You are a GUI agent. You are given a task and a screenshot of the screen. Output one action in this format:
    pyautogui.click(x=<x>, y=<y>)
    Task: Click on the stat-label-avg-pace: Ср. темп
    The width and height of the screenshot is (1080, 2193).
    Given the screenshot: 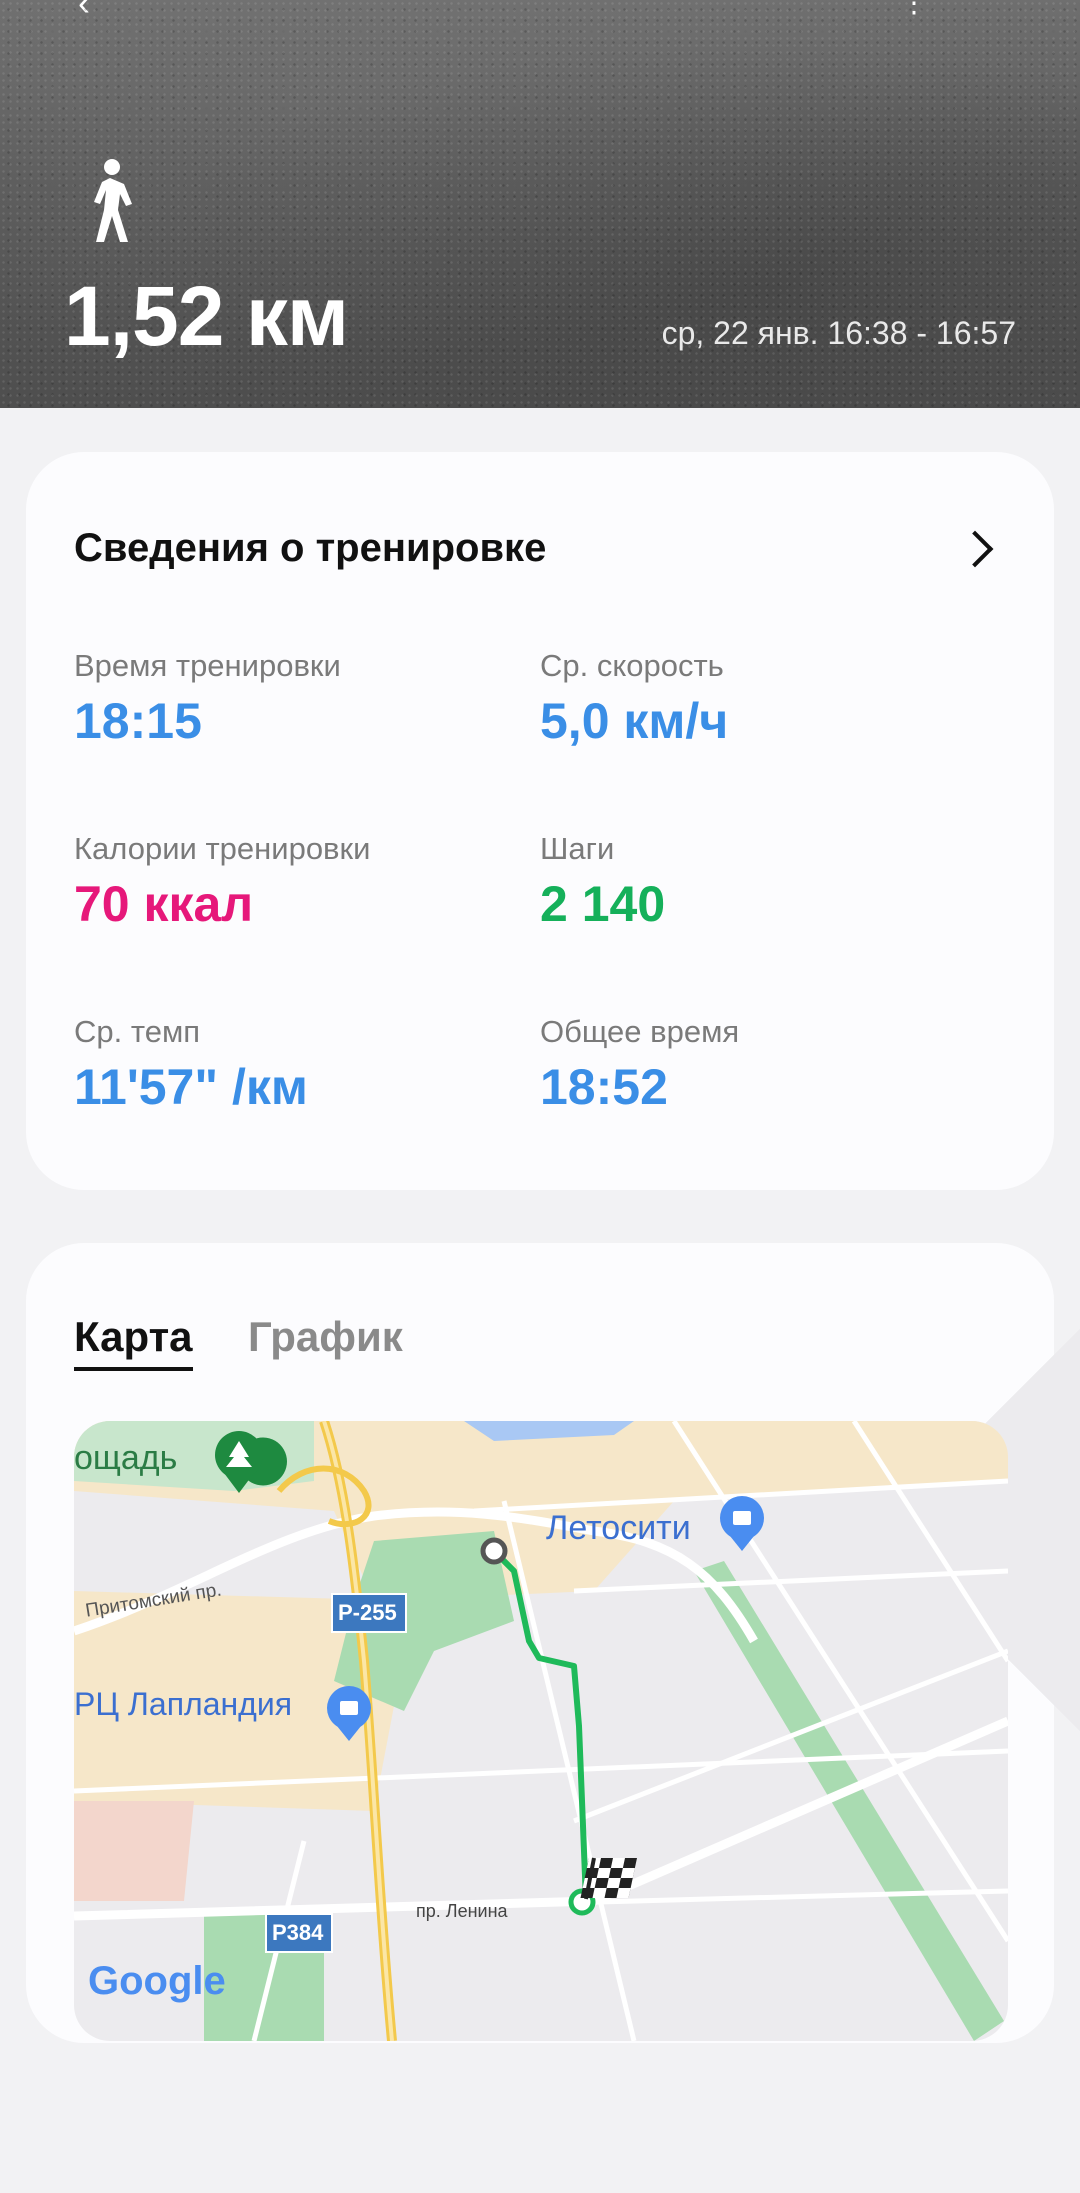 What is the action you would take?
    pyautogui.click(x=137, y=1031)
    